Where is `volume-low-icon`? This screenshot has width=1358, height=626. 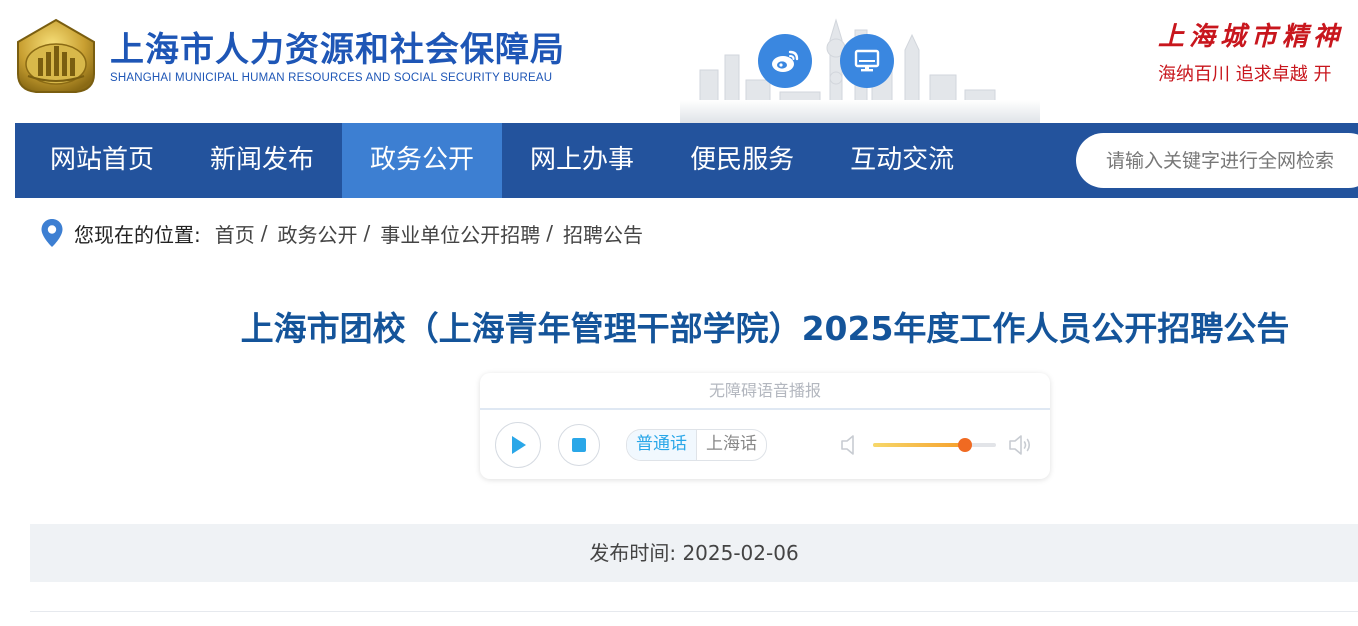
volume-low-icon is located at coordinates (850, 445).